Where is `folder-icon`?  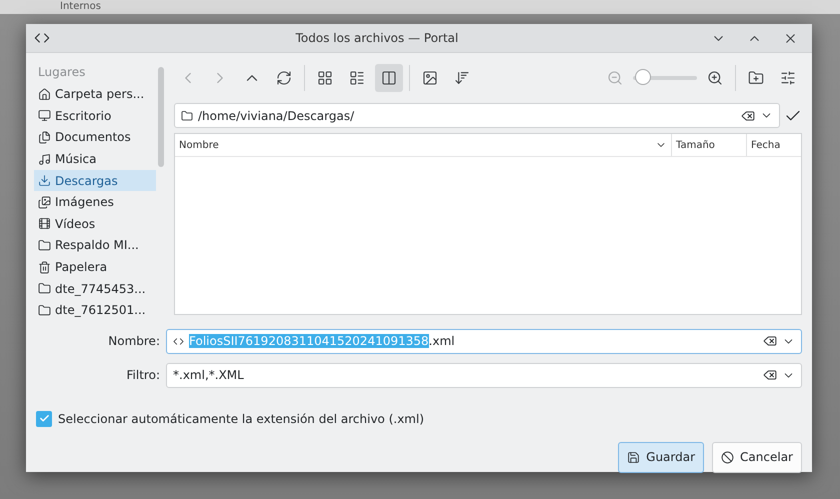
folder-icon is located at coordinates (187, 116).